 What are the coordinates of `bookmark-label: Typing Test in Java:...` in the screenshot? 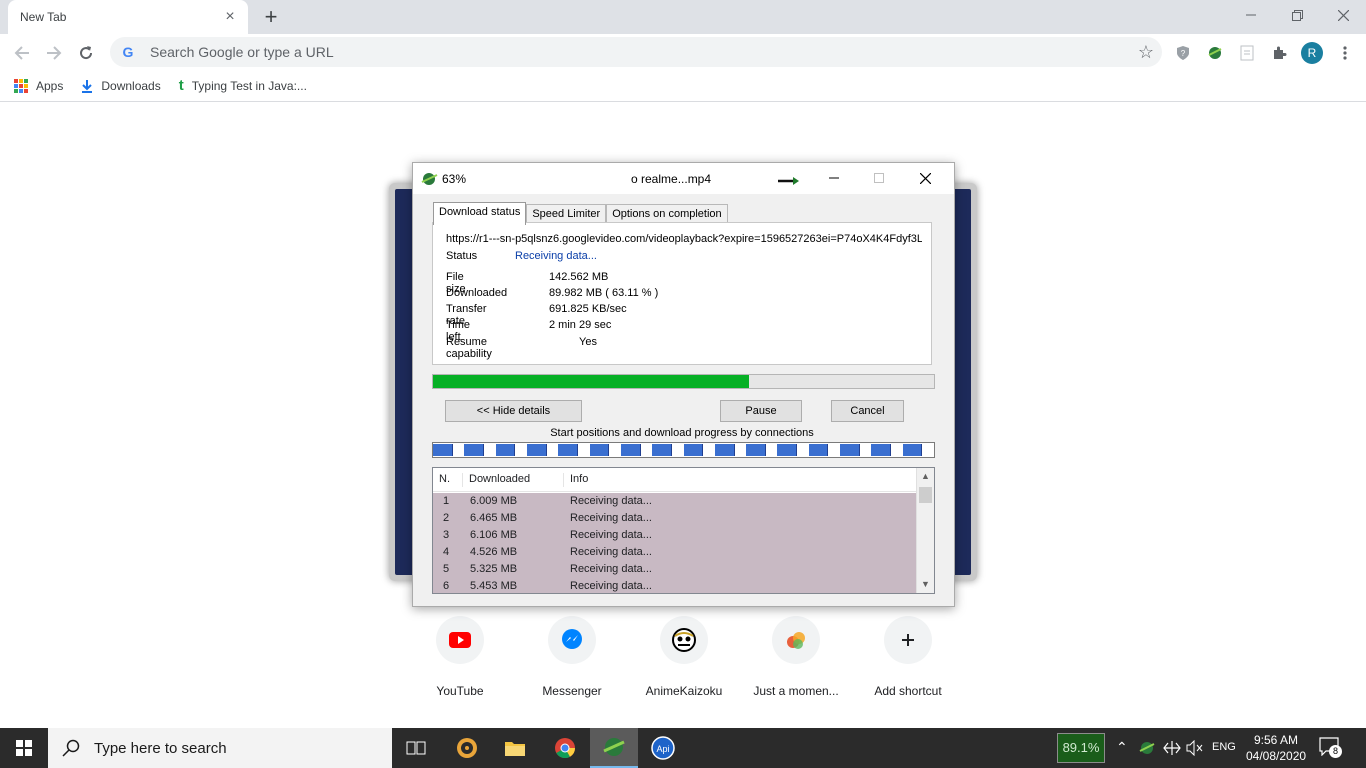 It's located at (249, 85).